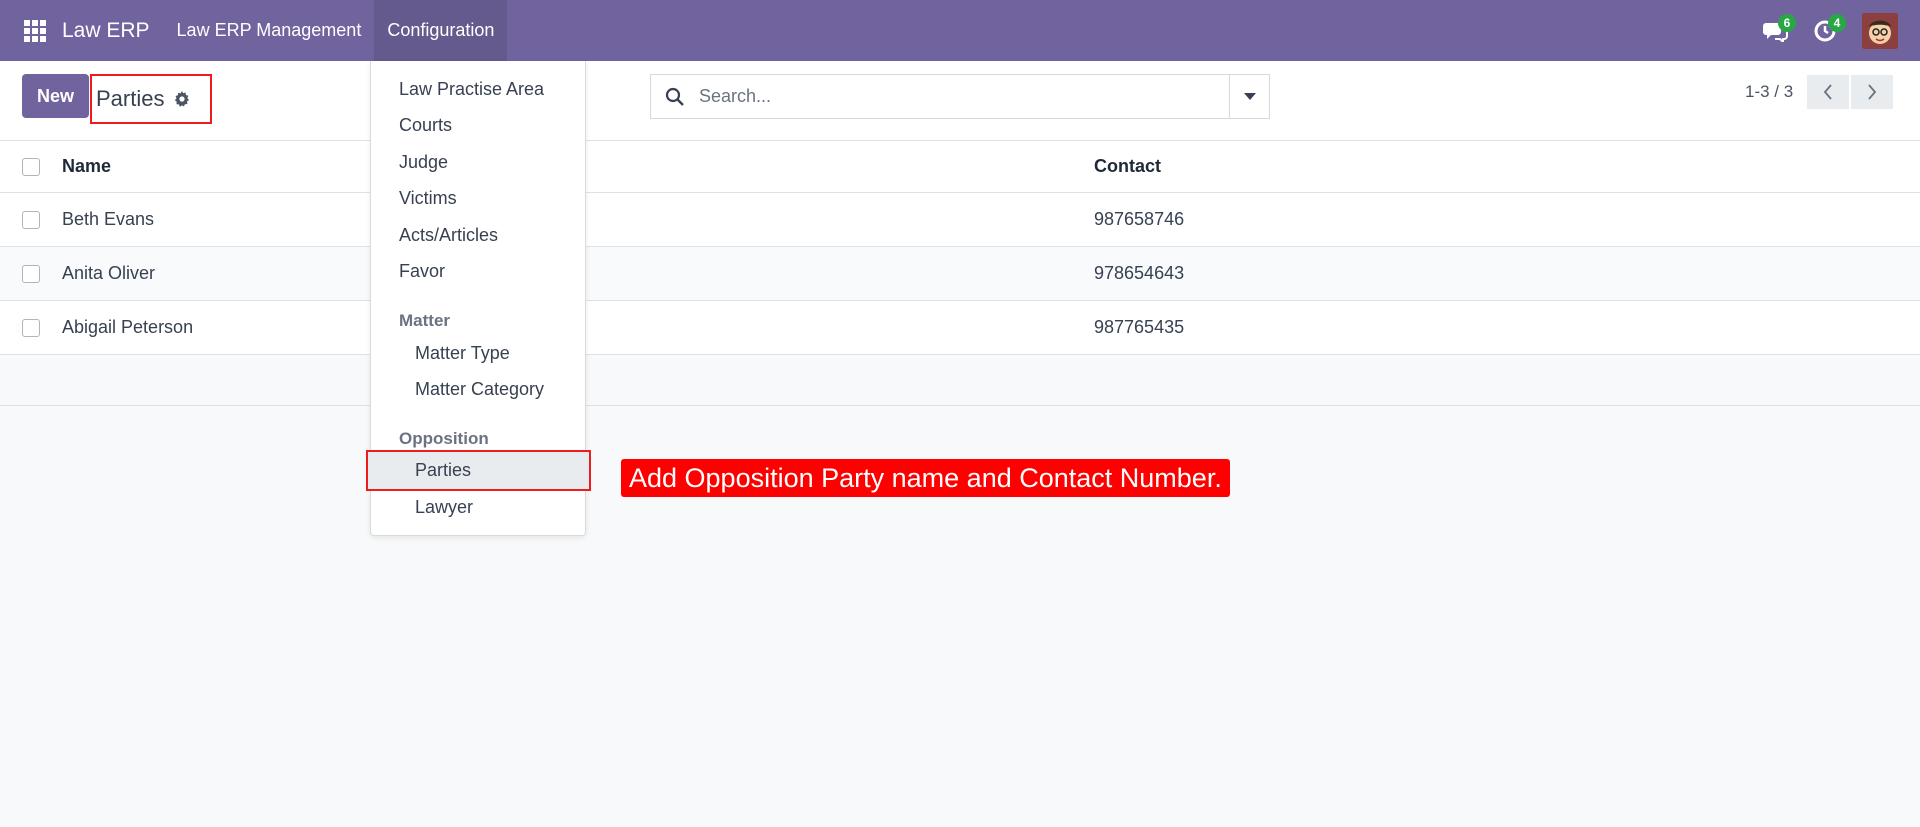  What do you see at coordinates (964, 96) in the screenshot?
I see `search-input` at bounding box center [964, 96].